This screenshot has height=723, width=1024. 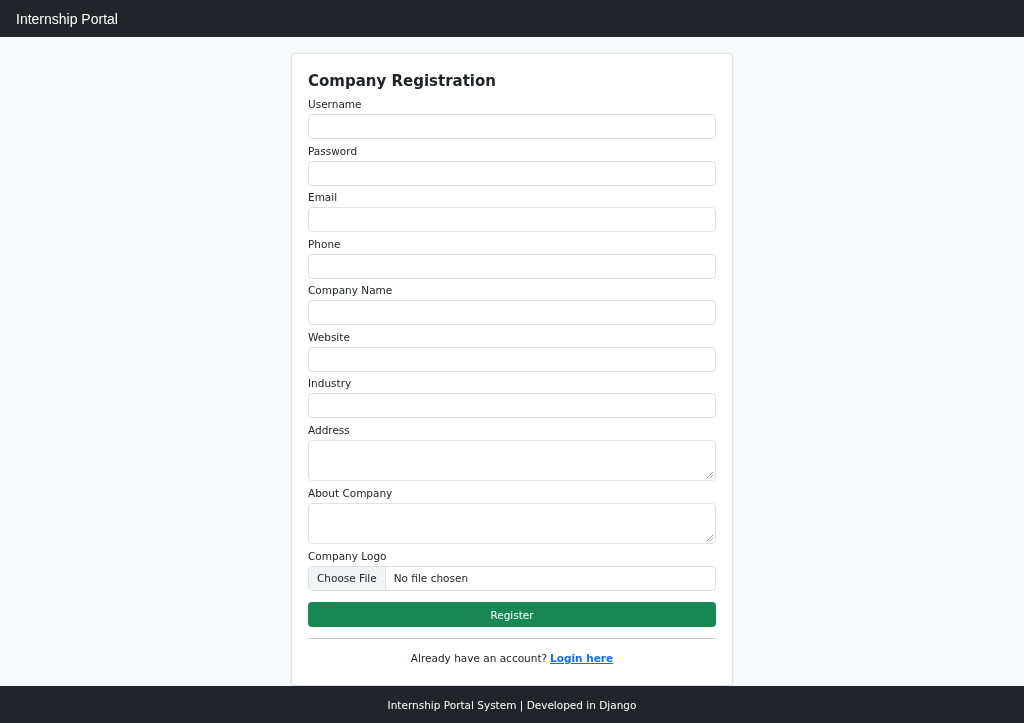 I want to click on field-label: Address, so click(x=329, y=429).